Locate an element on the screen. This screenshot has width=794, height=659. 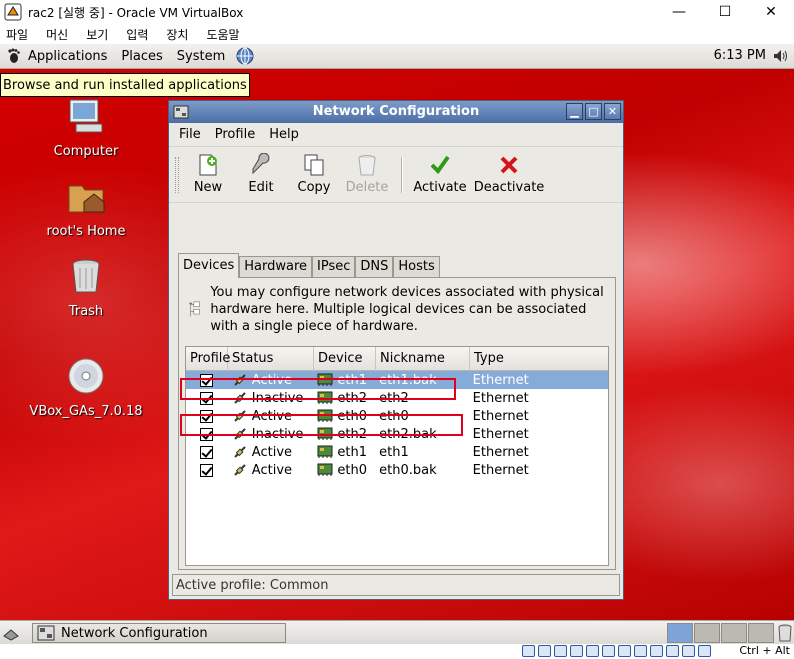
column-device: Device is located at coordinates (345, 359).